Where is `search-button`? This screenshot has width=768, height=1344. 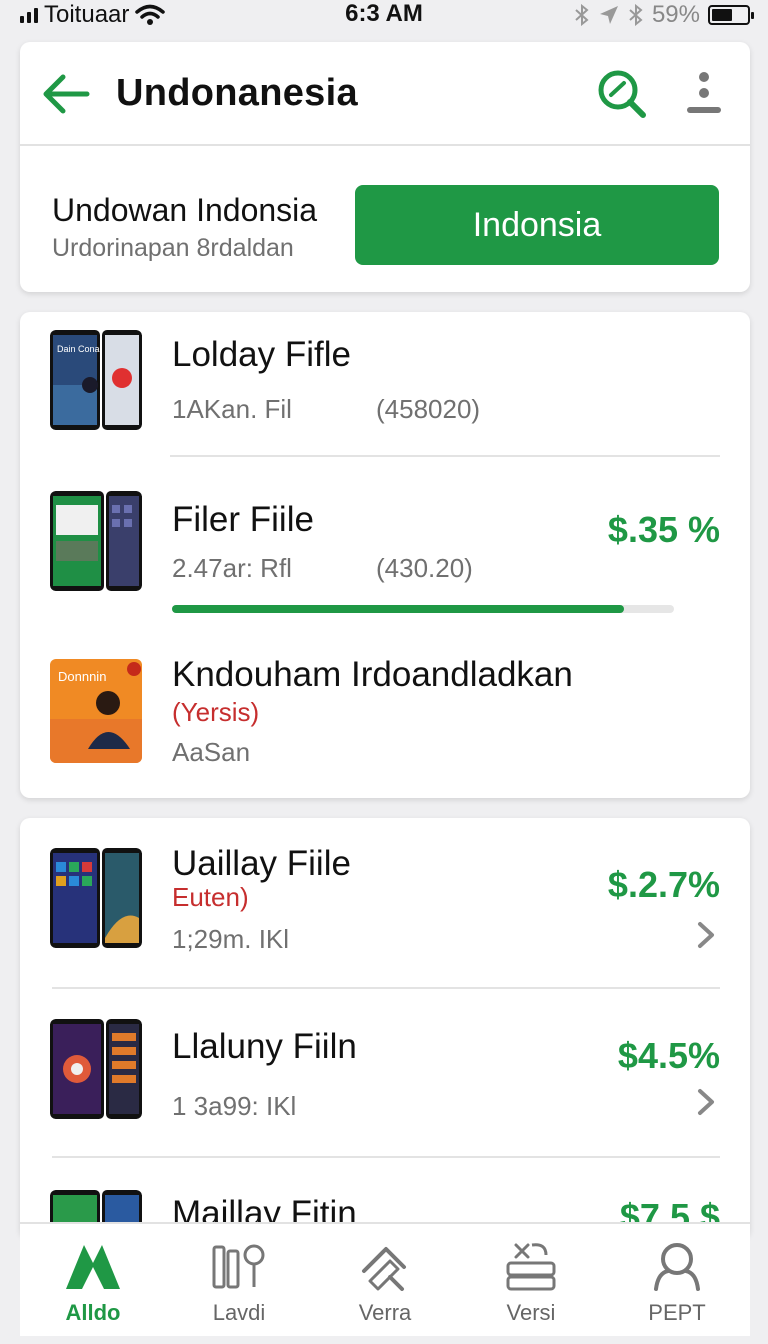 search-button is located at coordinates (622, 94).